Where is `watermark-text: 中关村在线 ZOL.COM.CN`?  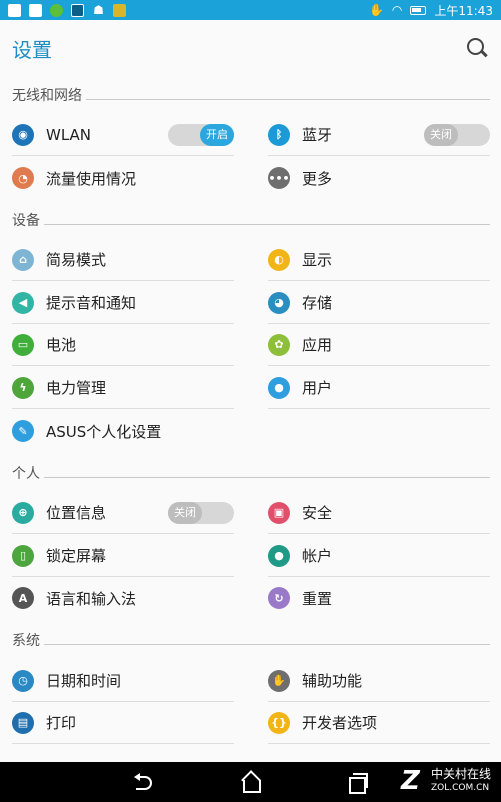 watermark-text: 中关村在线 ZOL.COM.CN is located at coordinates (461, 781).